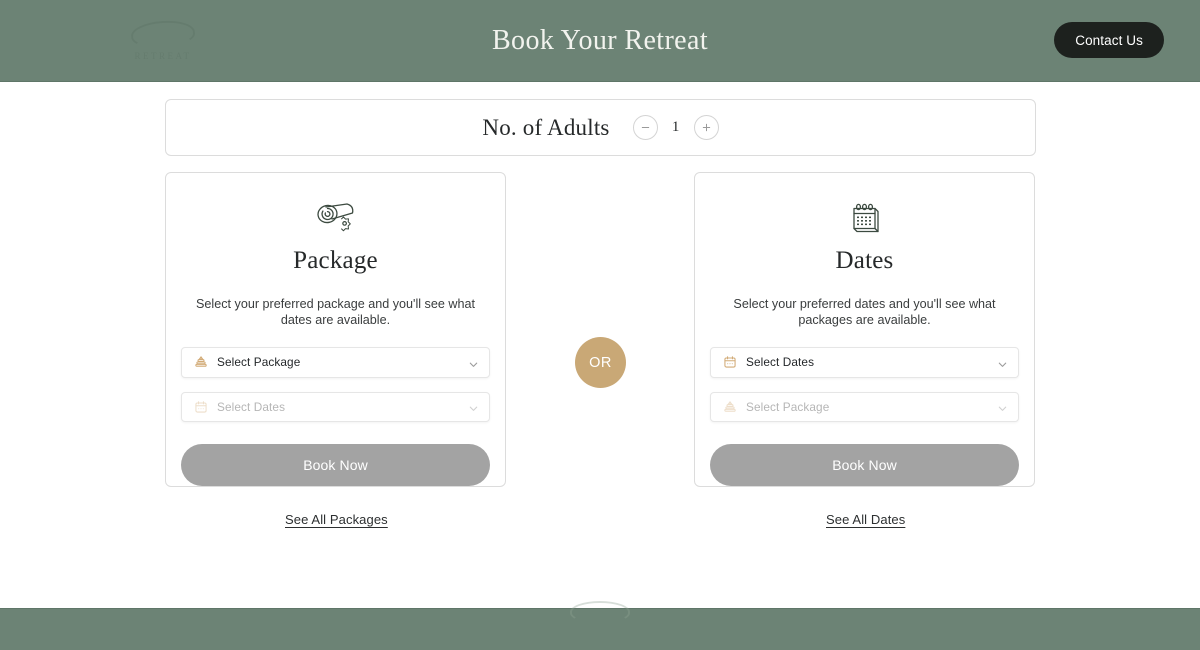  I want to click on package-book-now-button: Book Now, so click(335, 465).